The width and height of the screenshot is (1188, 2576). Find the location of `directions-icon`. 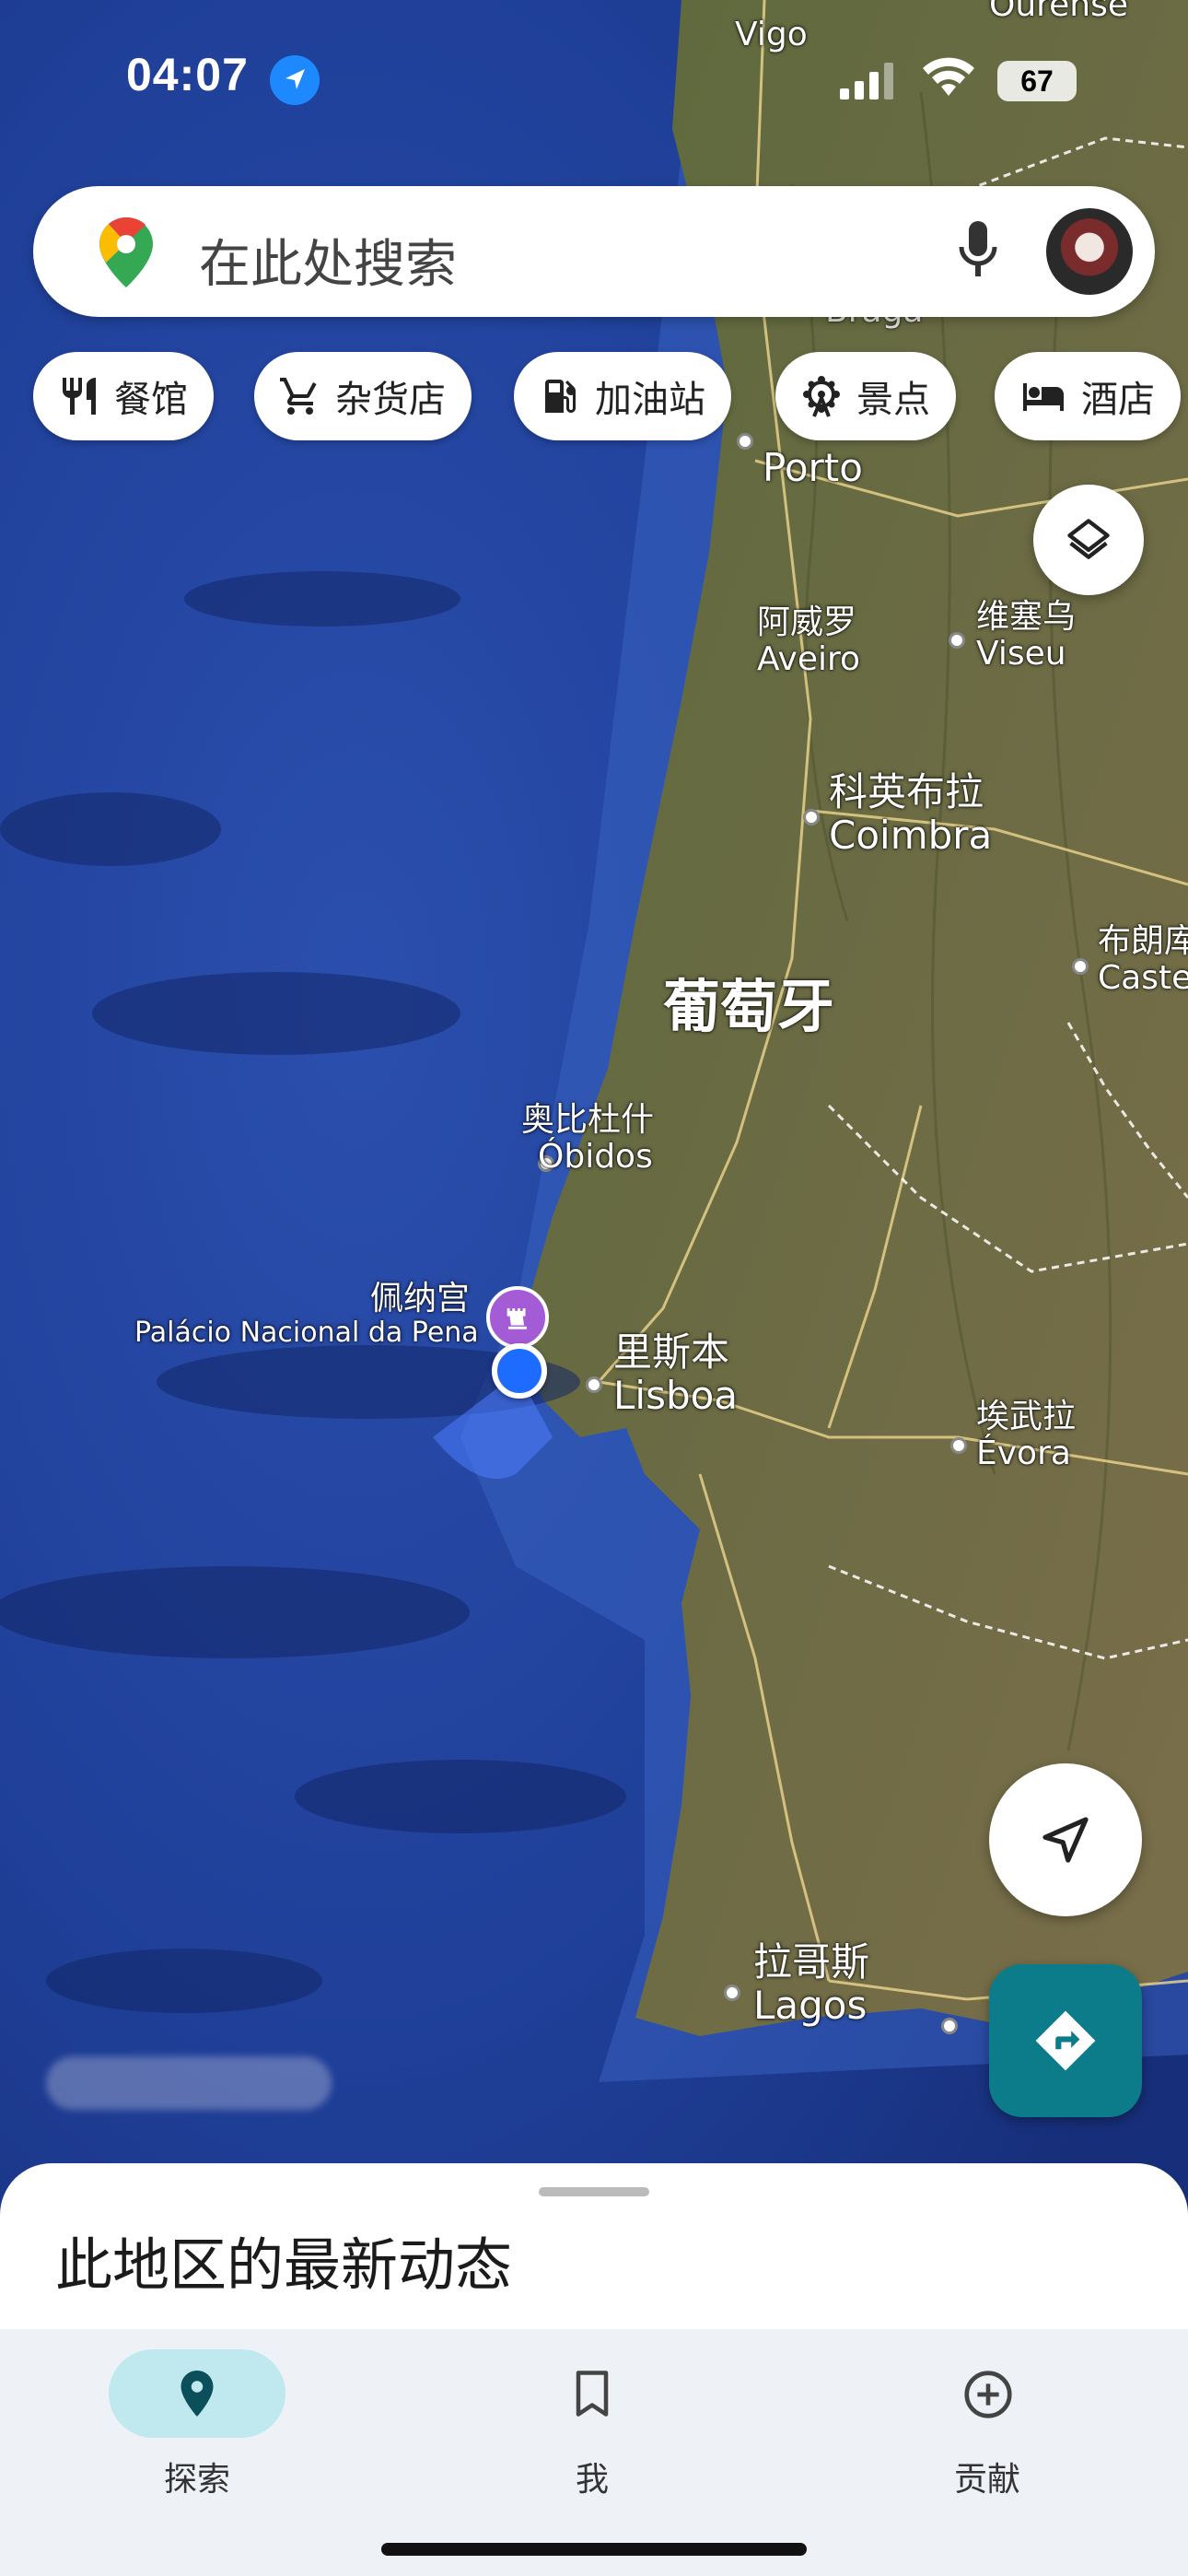

directions-icon is located at coordinates (1065, 2040).